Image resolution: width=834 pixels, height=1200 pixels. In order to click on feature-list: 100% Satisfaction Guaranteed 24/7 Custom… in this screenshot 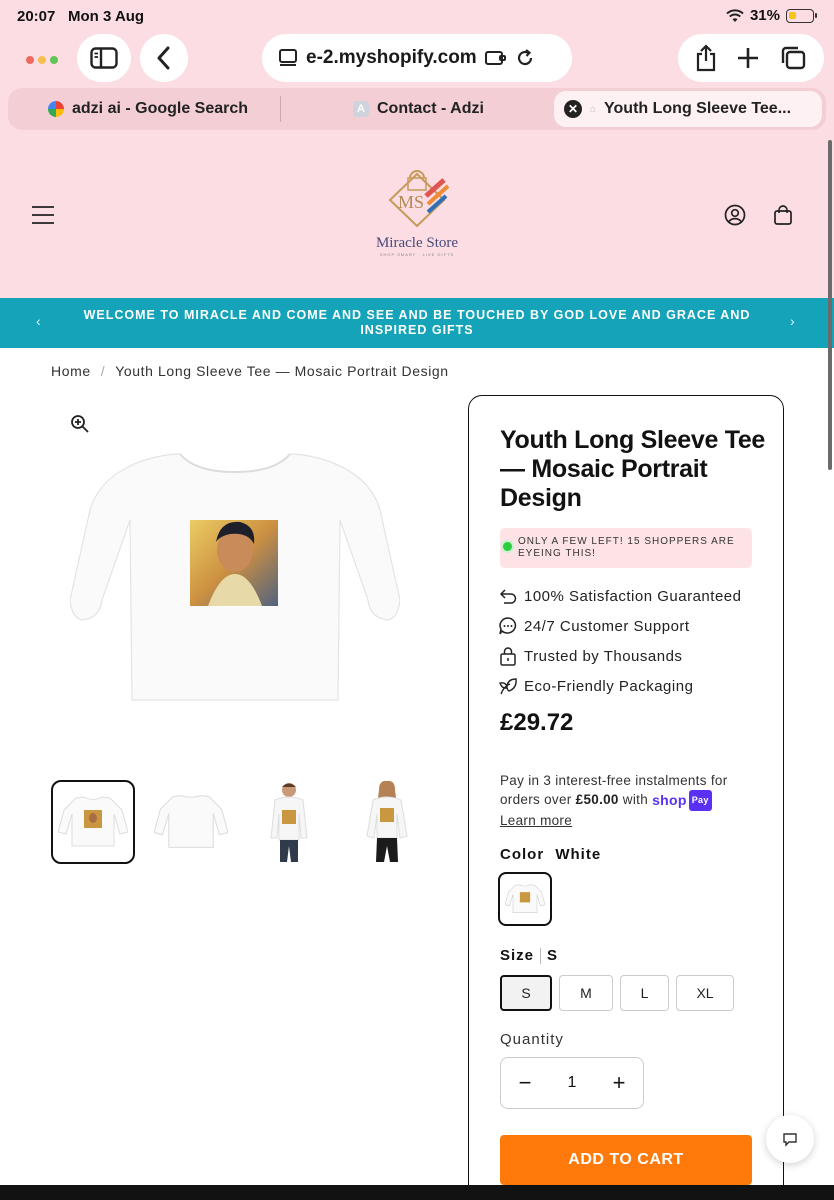, I will do `click(619, 641)`.